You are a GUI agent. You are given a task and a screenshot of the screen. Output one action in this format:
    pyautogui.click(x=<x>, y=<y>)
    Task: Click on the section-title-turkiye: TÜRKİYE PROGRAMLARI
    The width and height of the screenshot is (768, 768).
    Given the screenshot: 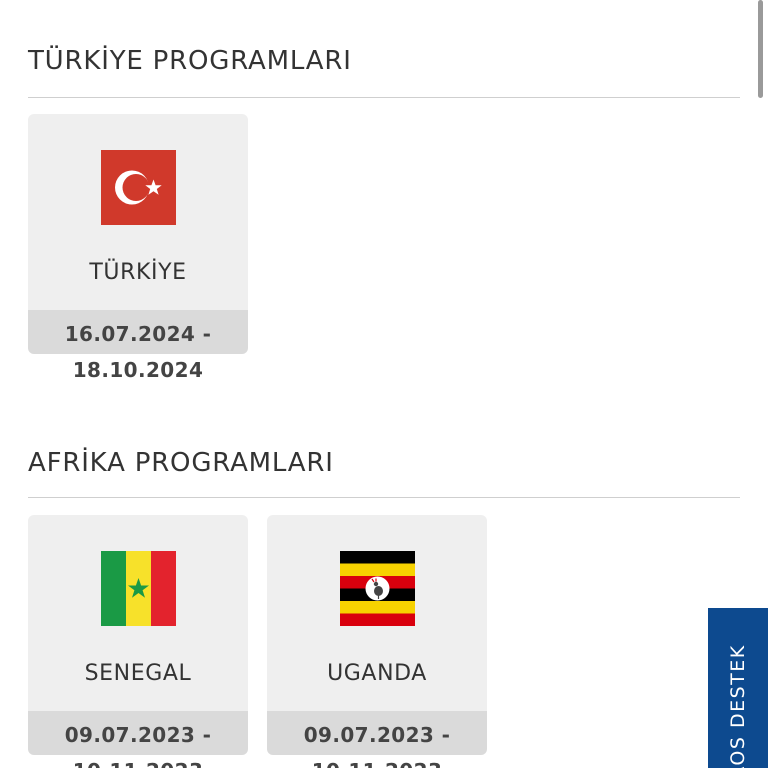 What is the action you would take?
    pyautogui.click(x=190, y=61)
    